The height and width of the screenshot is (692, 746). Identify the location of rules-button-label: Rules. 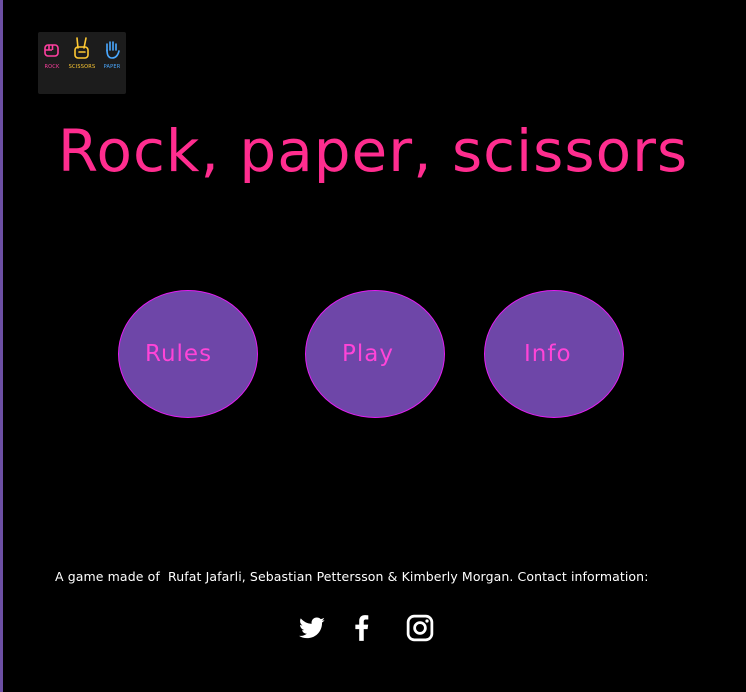
(179, 354).